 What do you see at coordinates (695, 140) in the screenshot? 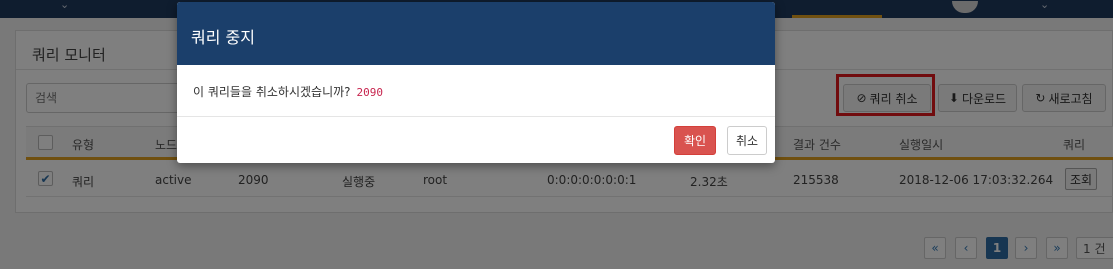
I see `confirm-button: 확인` at bounding box center [695, 140].